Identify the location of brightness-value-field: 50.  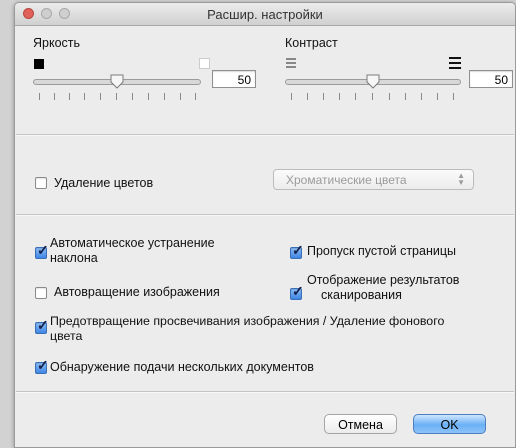
(234, 79).